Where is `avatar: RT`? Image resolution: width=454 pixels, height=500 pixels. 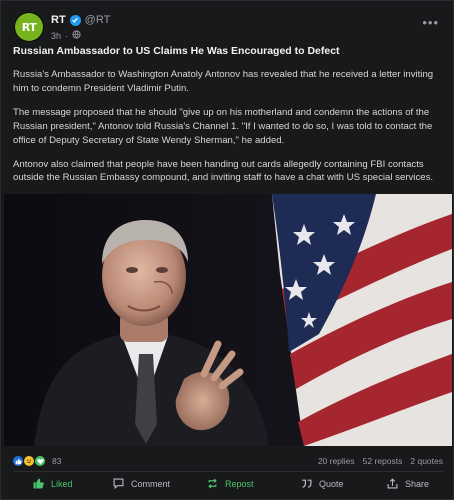
avatar: RT is located at coordinates (29, 27).